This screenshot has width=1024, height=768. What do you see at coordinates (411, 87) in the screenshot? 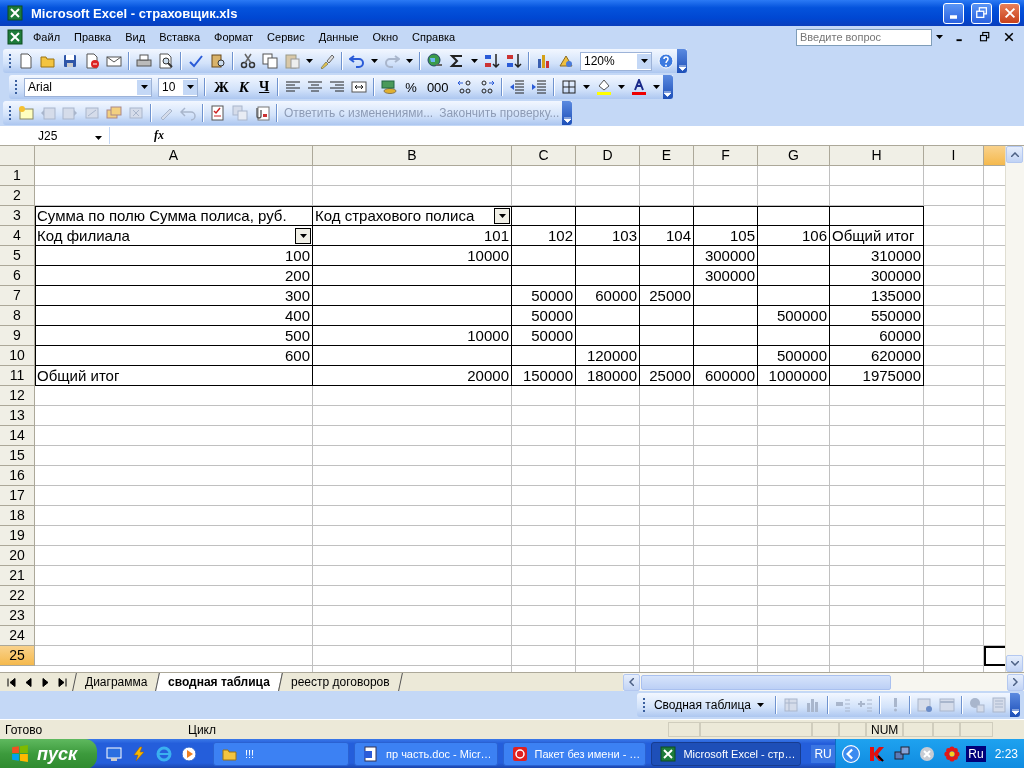
I see `percent-button: %` at bounding box center [411, 87].